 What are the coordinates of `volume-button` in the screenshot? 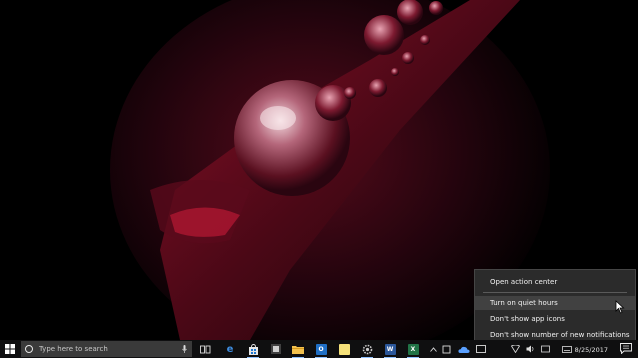 It's located at (530, 349).